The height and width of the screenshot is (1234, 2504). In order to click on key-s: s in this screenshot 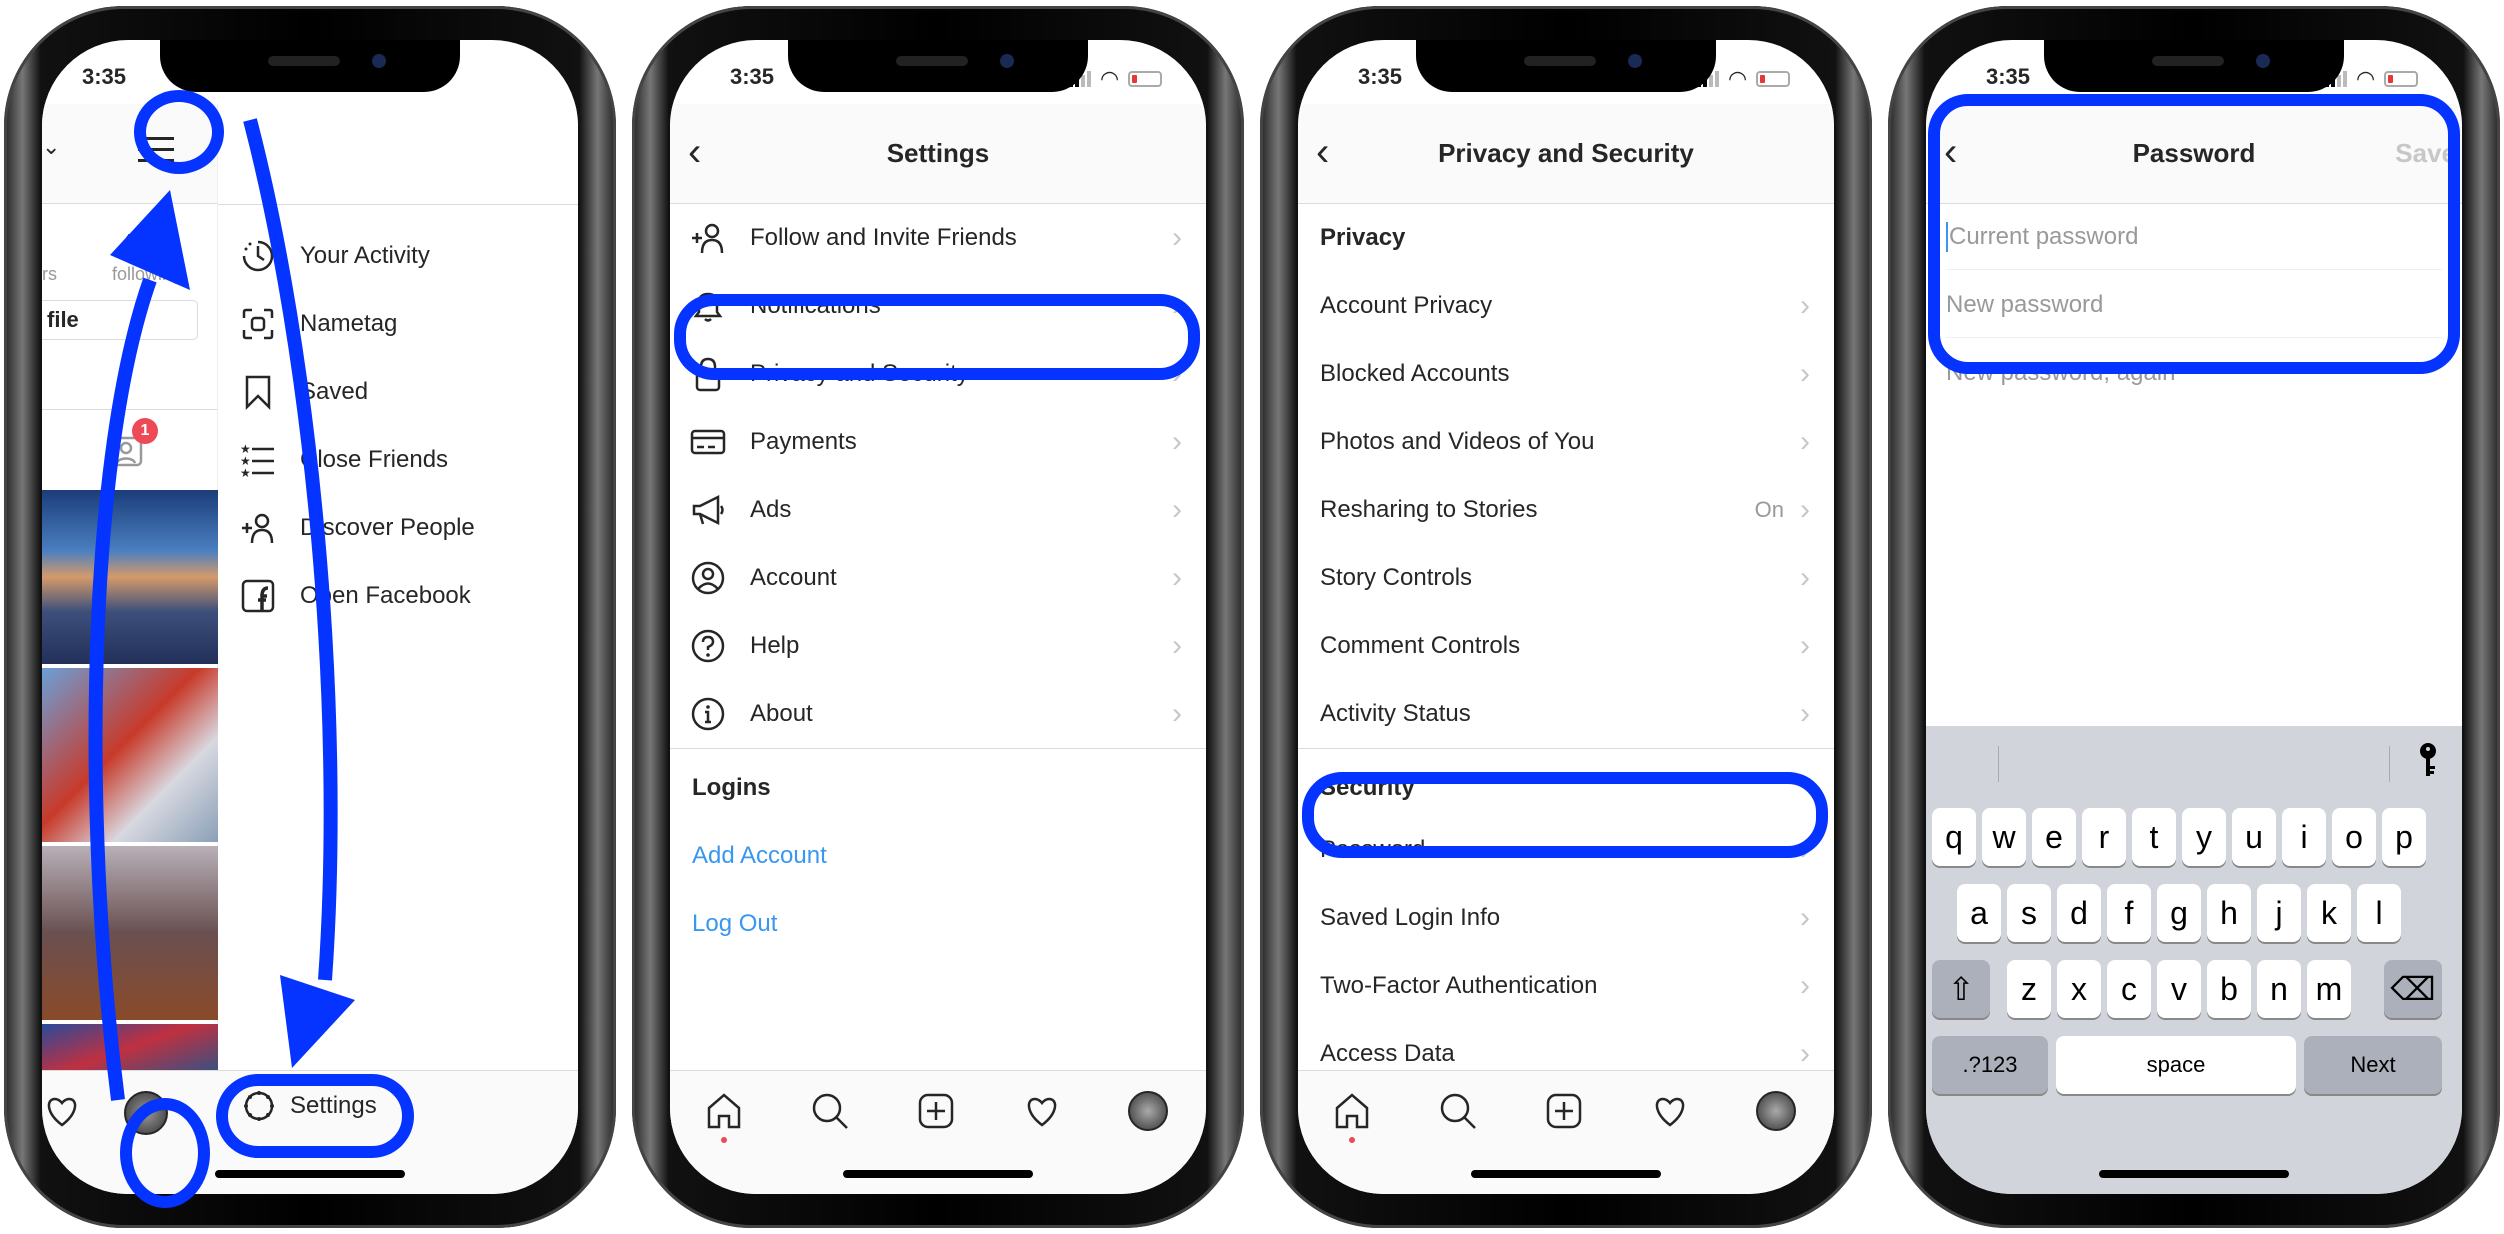, I will do `click(2029, 913)`.